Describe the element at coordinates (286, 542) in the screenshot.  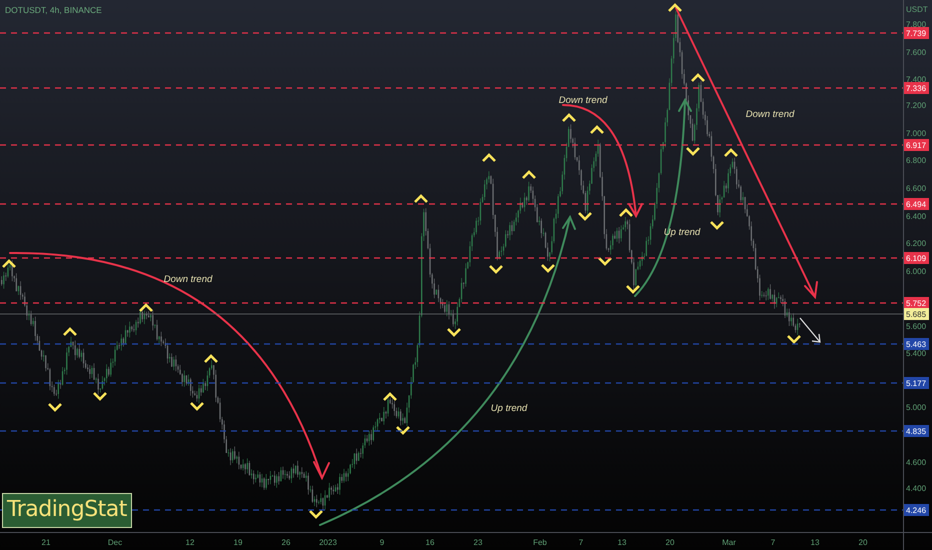
I see `time-tick-label: 26` at that location.